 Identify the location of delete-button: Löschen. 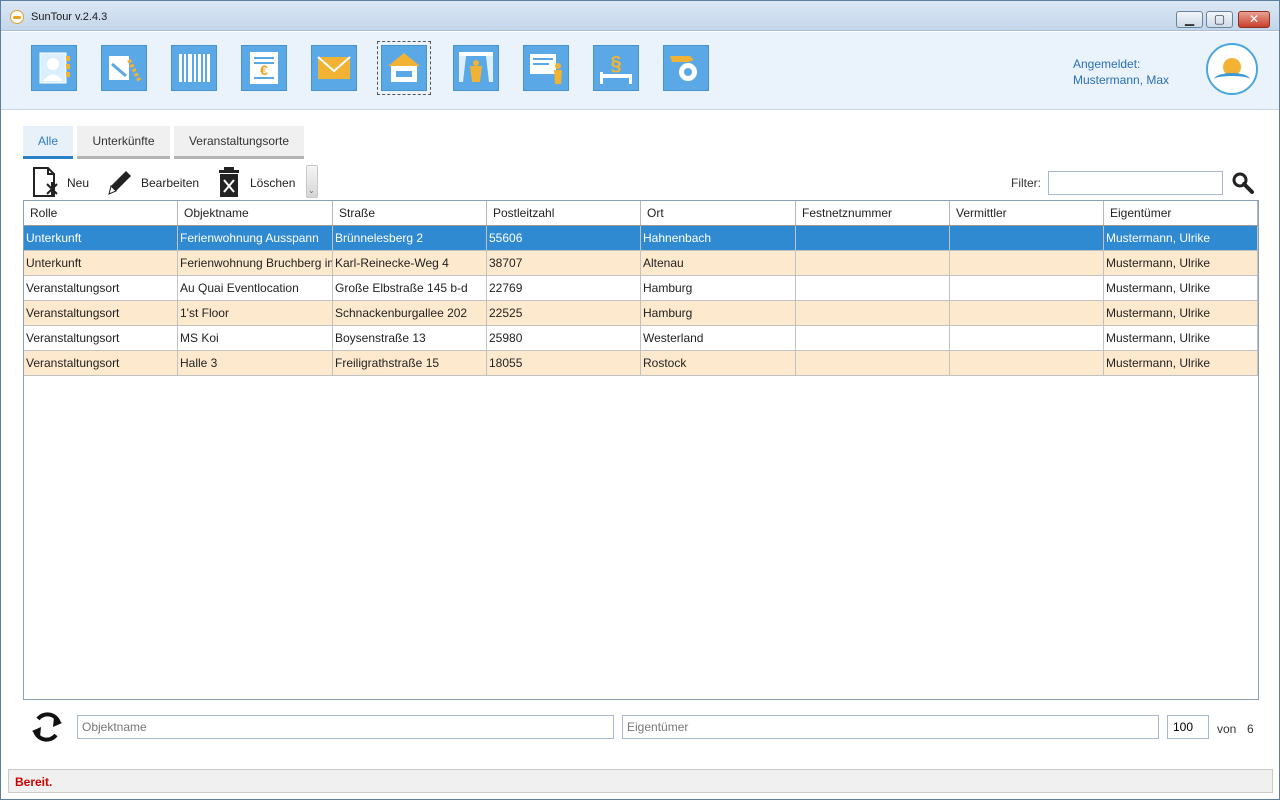
(260, 182).